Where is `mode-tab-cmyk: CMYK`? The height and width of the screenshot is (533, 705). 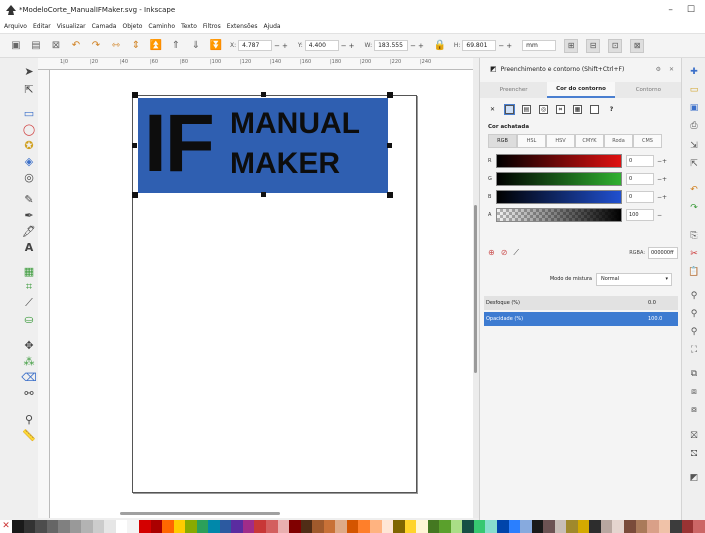 mode-tab-cmyk: CMYK is located at coordinates (589, 141).